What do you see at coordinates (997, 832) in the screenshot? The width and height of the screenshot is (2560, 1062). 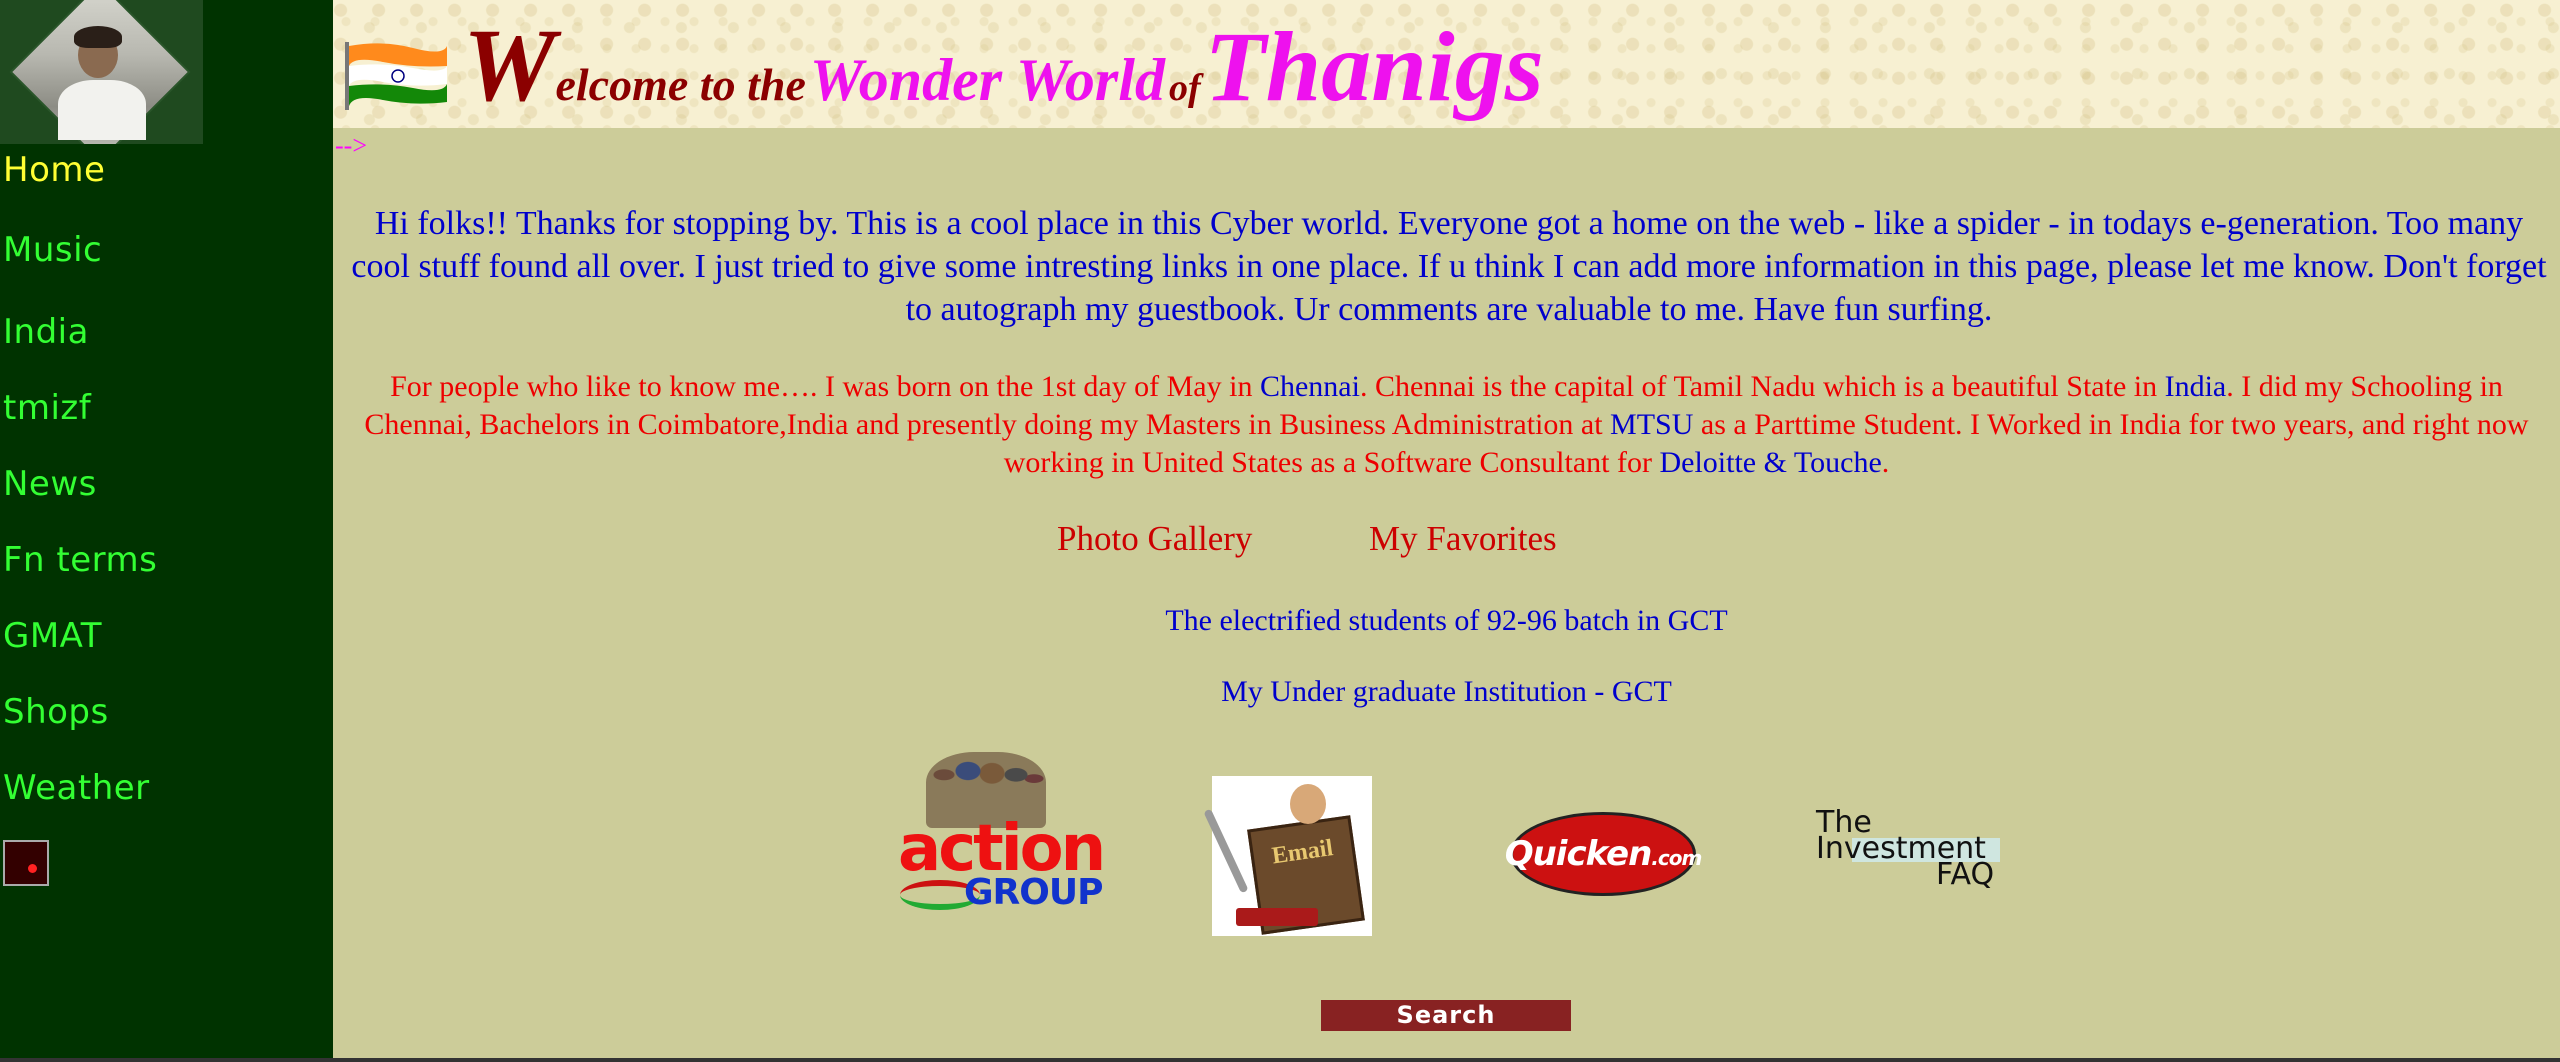 I see `action-group-logo: action GROUP` at bounding box center [997, 832].